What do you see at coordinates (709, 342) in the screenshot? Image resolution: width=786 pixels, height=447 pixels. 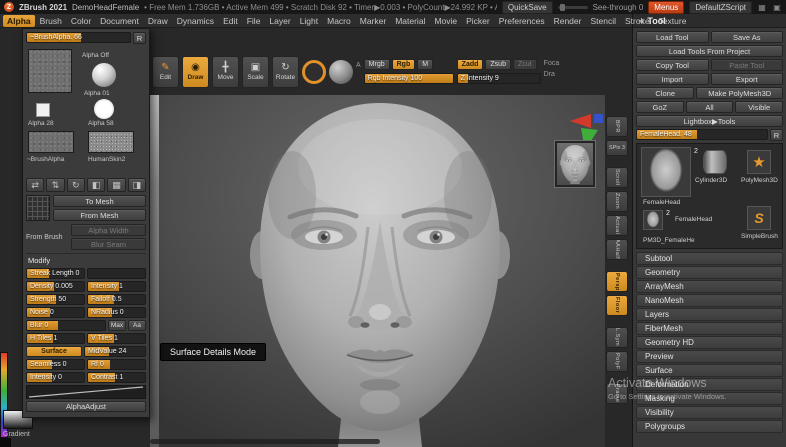 I see `section-geometry-hd: Geometry HD` at bounding box center [709, 342].